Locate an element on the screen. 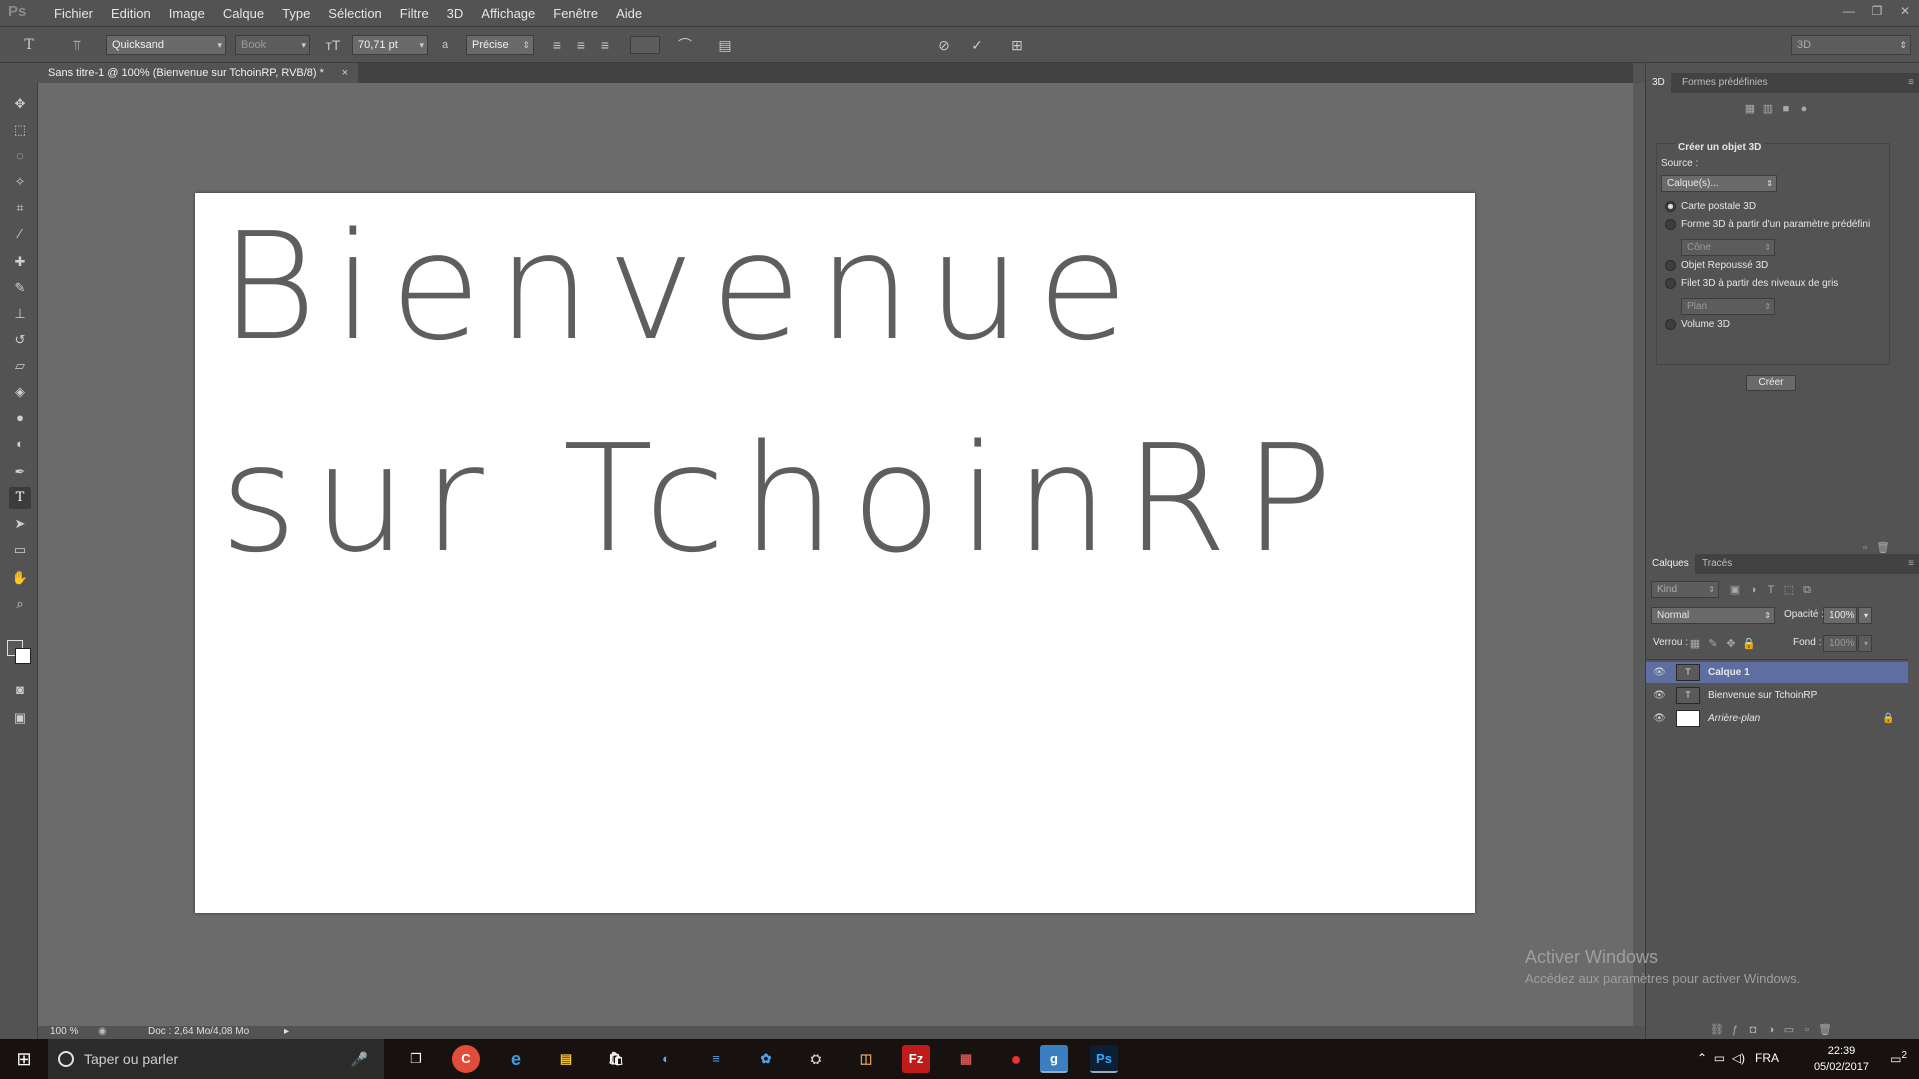 Image resolution: width=1919 pixels, height=1079 pixels. status-menu-arrow-icon: ▸ is located at coordinates (286, 1031).